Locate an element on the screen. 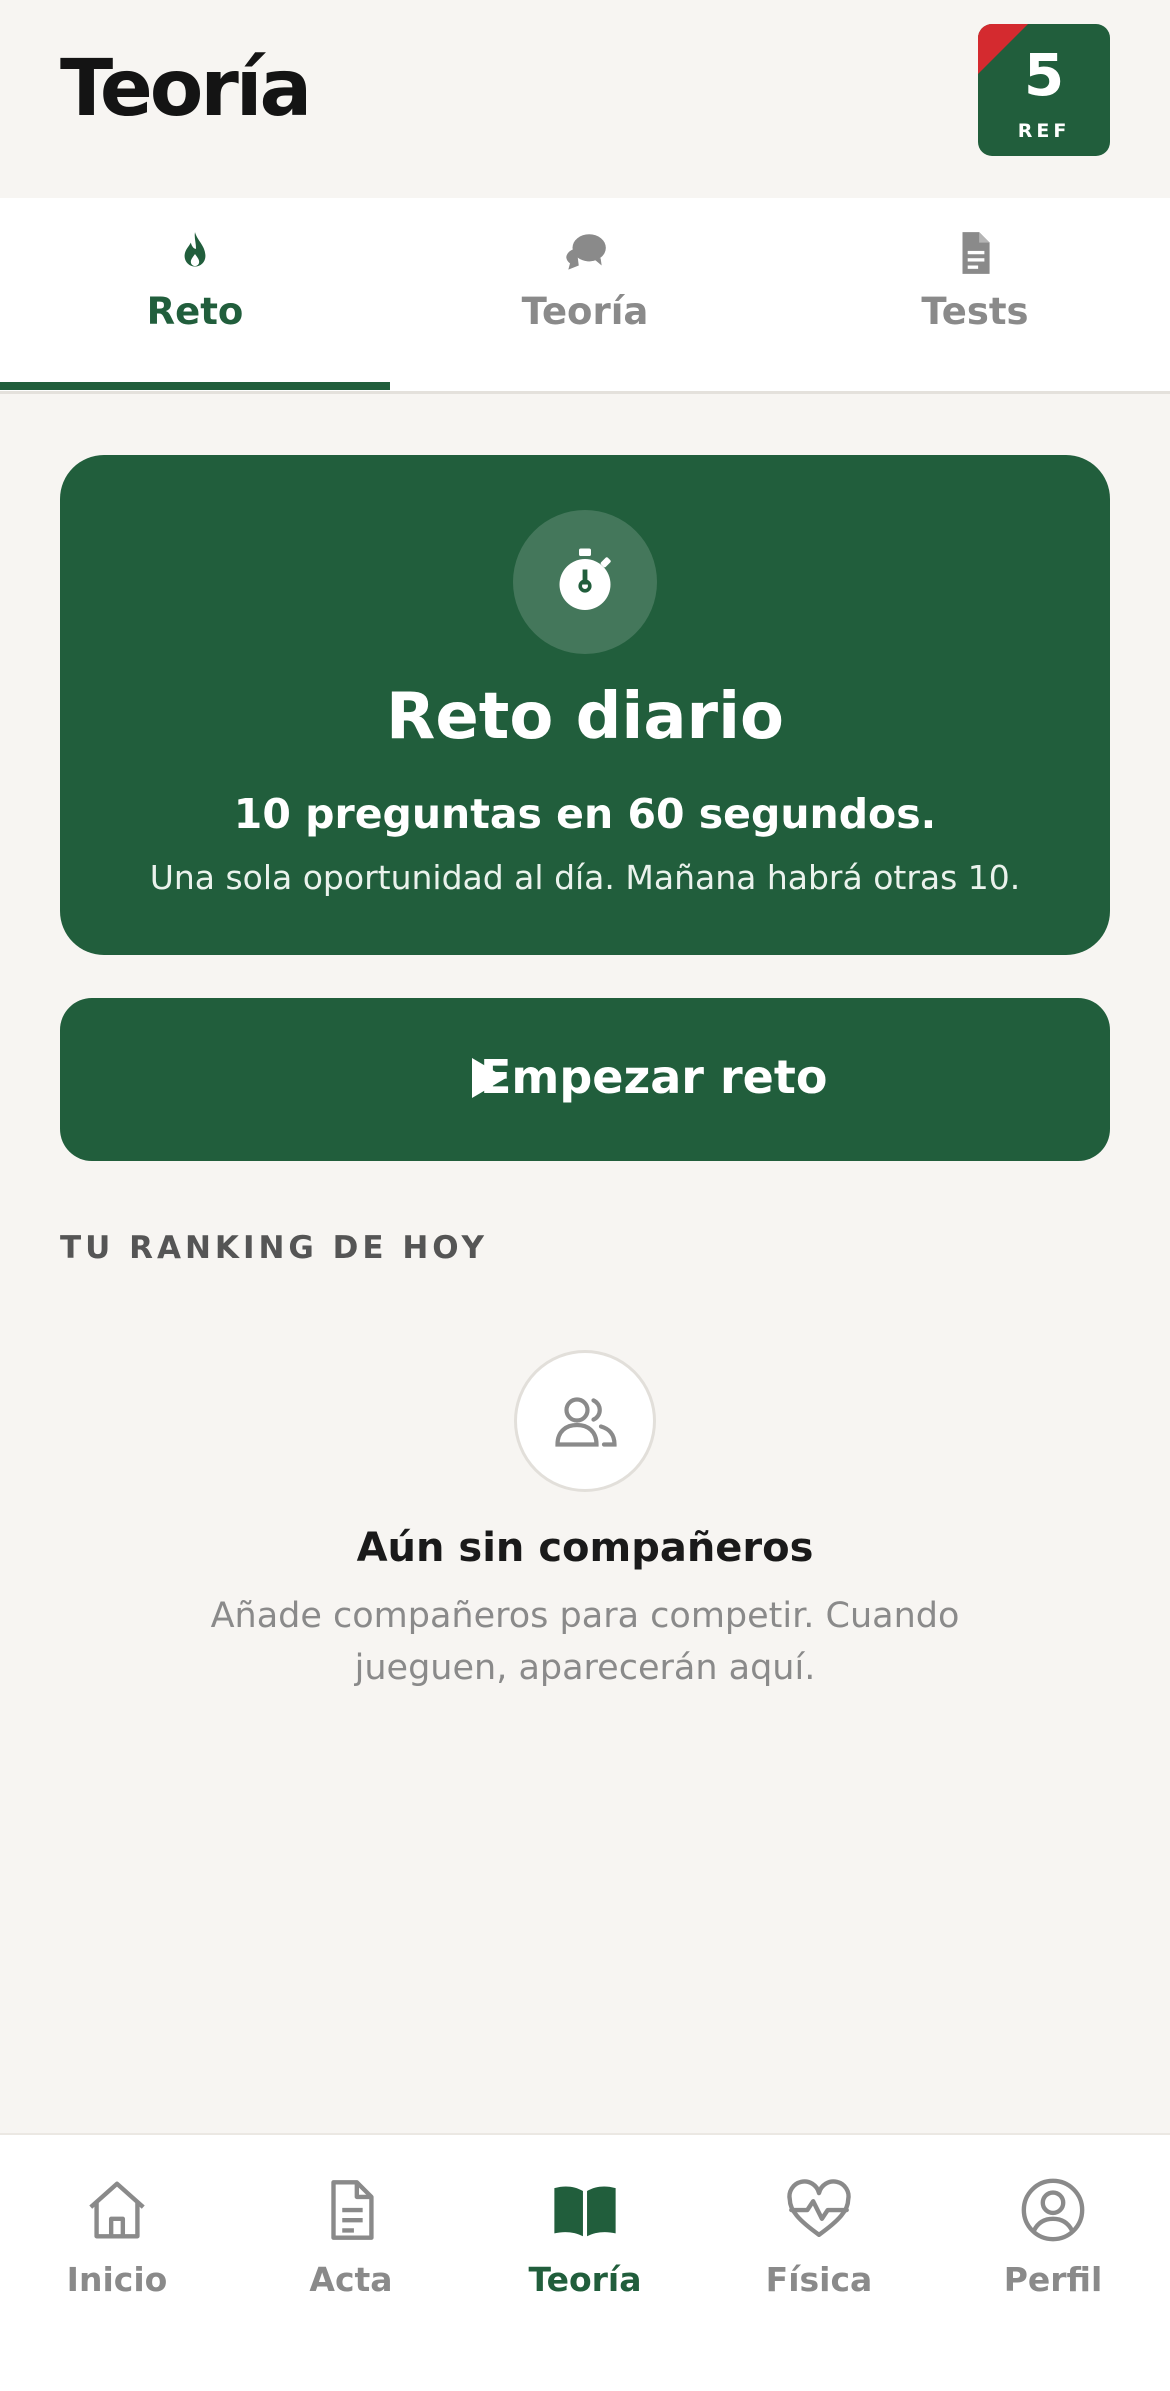 The image size is (1170, 2391). bottom-navigation: Inicio Acta Teoría Física Perfil is located at coordinates (585, 2262).